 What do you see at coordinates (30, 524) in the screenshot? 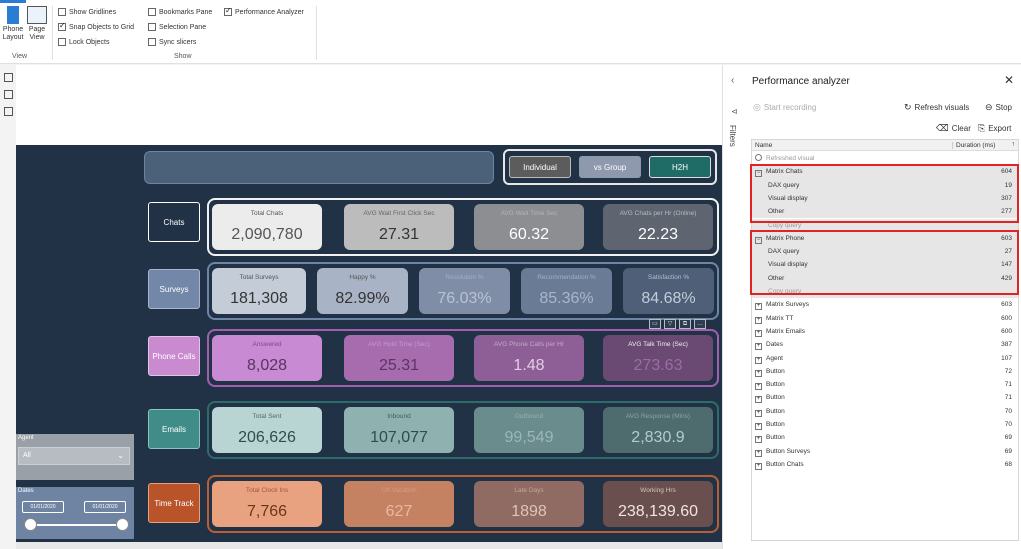
I see `slider-start-handle` at bounding box center [30, 524].